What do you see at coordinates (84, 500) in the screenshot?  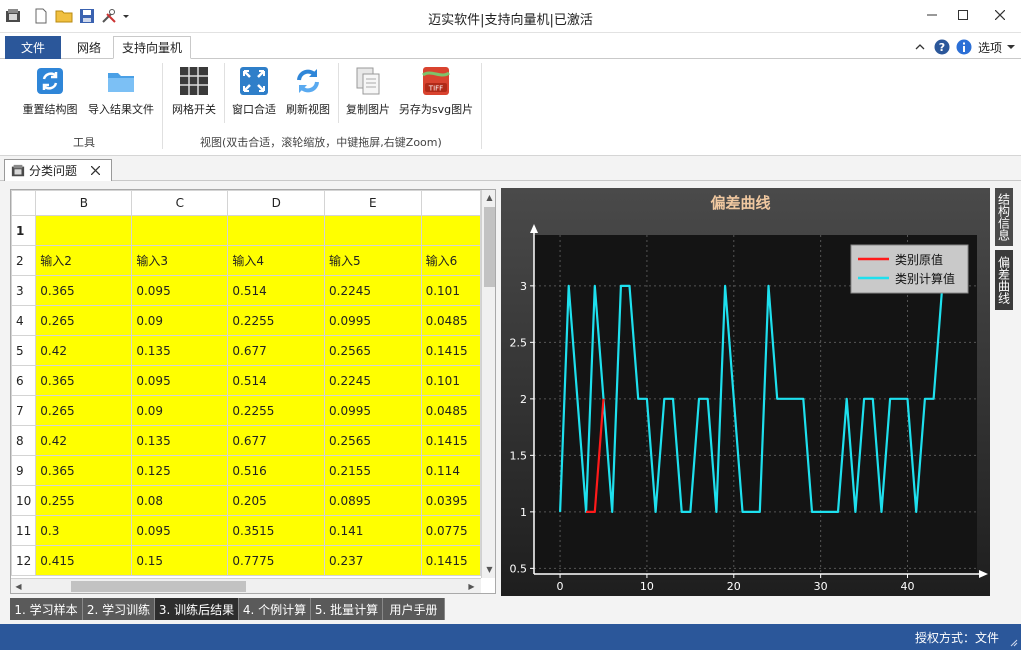 I see `table-cell: 0.255` at bounding box center [84, 500].